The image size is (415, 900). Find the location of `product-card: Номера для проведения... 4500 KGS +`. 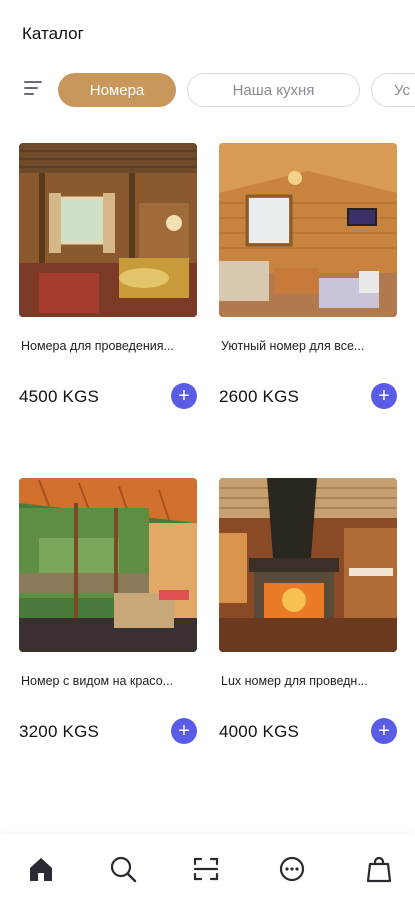

product-card: Номера для проведения... 4500 KGS + is located at coordinates (108, 276).